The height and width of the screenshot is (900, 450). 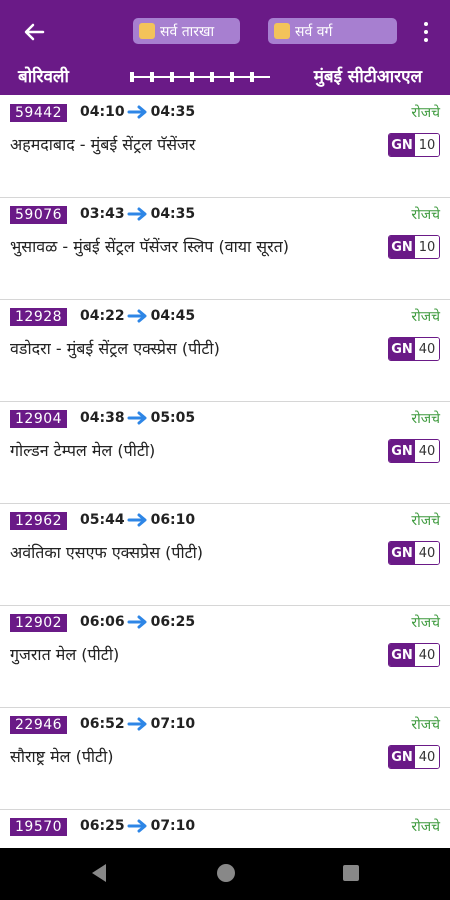 What do you see at coordinates (173, 622) in the screenshot?
I see `arrival-time: 06:25` at bounding box center [173, 622].